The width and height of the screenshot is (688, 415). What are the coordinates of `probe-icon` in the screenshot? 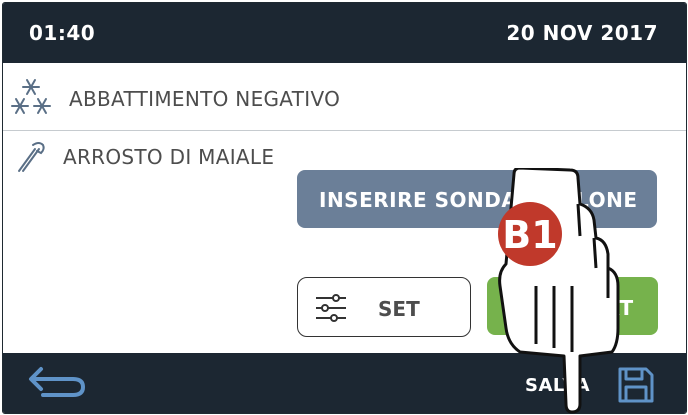 It's located at (31, 157).